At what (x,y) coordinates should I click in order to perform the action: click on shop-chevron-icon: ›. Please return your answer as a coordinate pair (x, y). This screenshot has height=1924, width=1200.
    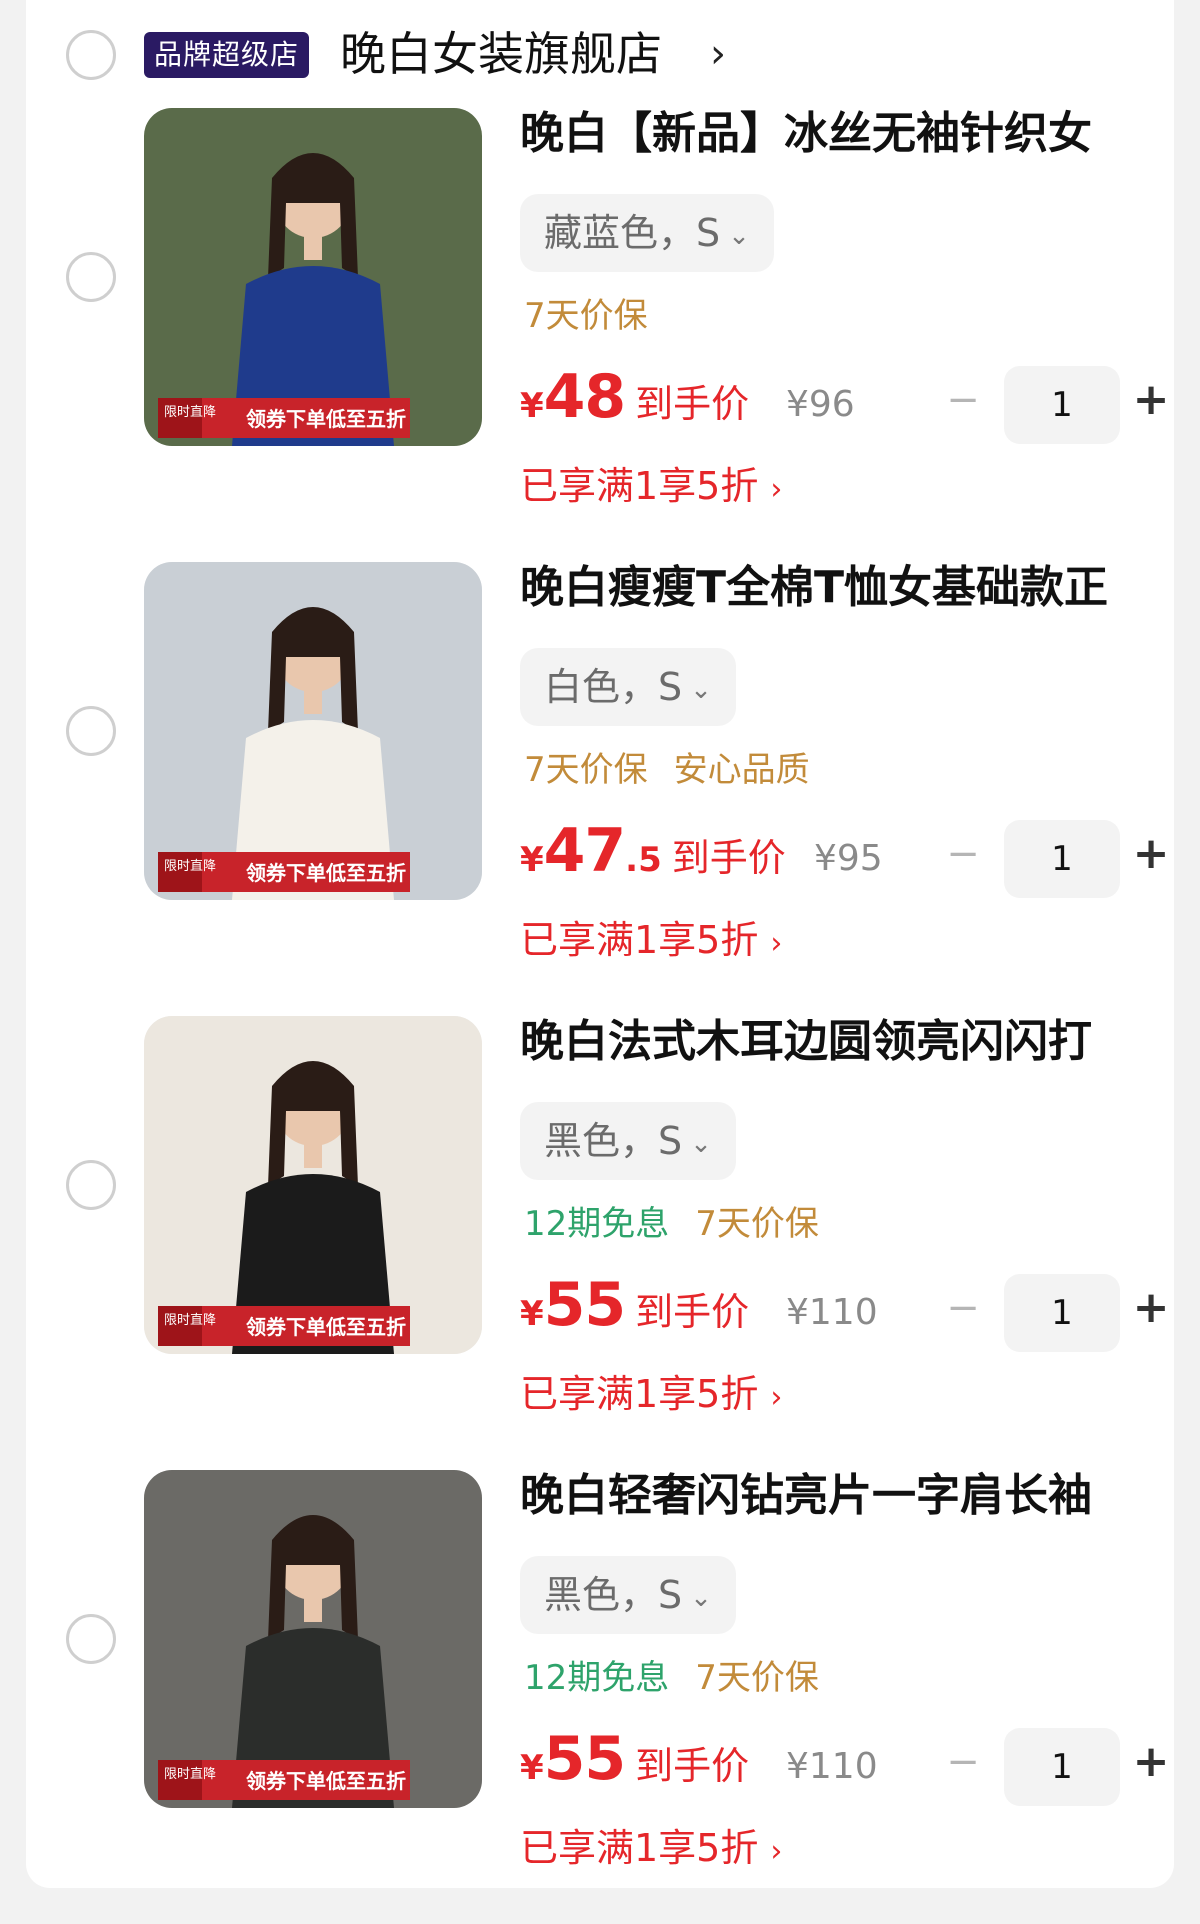
    Looking at the image, I should click on (718, 54).